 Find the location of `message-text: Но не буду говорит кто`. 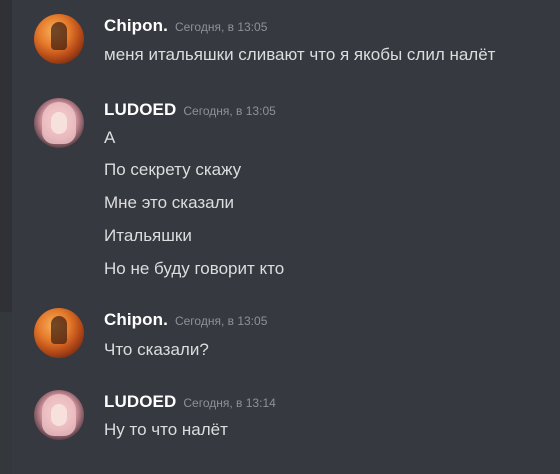

message-text: Но не буду говорит кто is located at coordinates (194, 268).